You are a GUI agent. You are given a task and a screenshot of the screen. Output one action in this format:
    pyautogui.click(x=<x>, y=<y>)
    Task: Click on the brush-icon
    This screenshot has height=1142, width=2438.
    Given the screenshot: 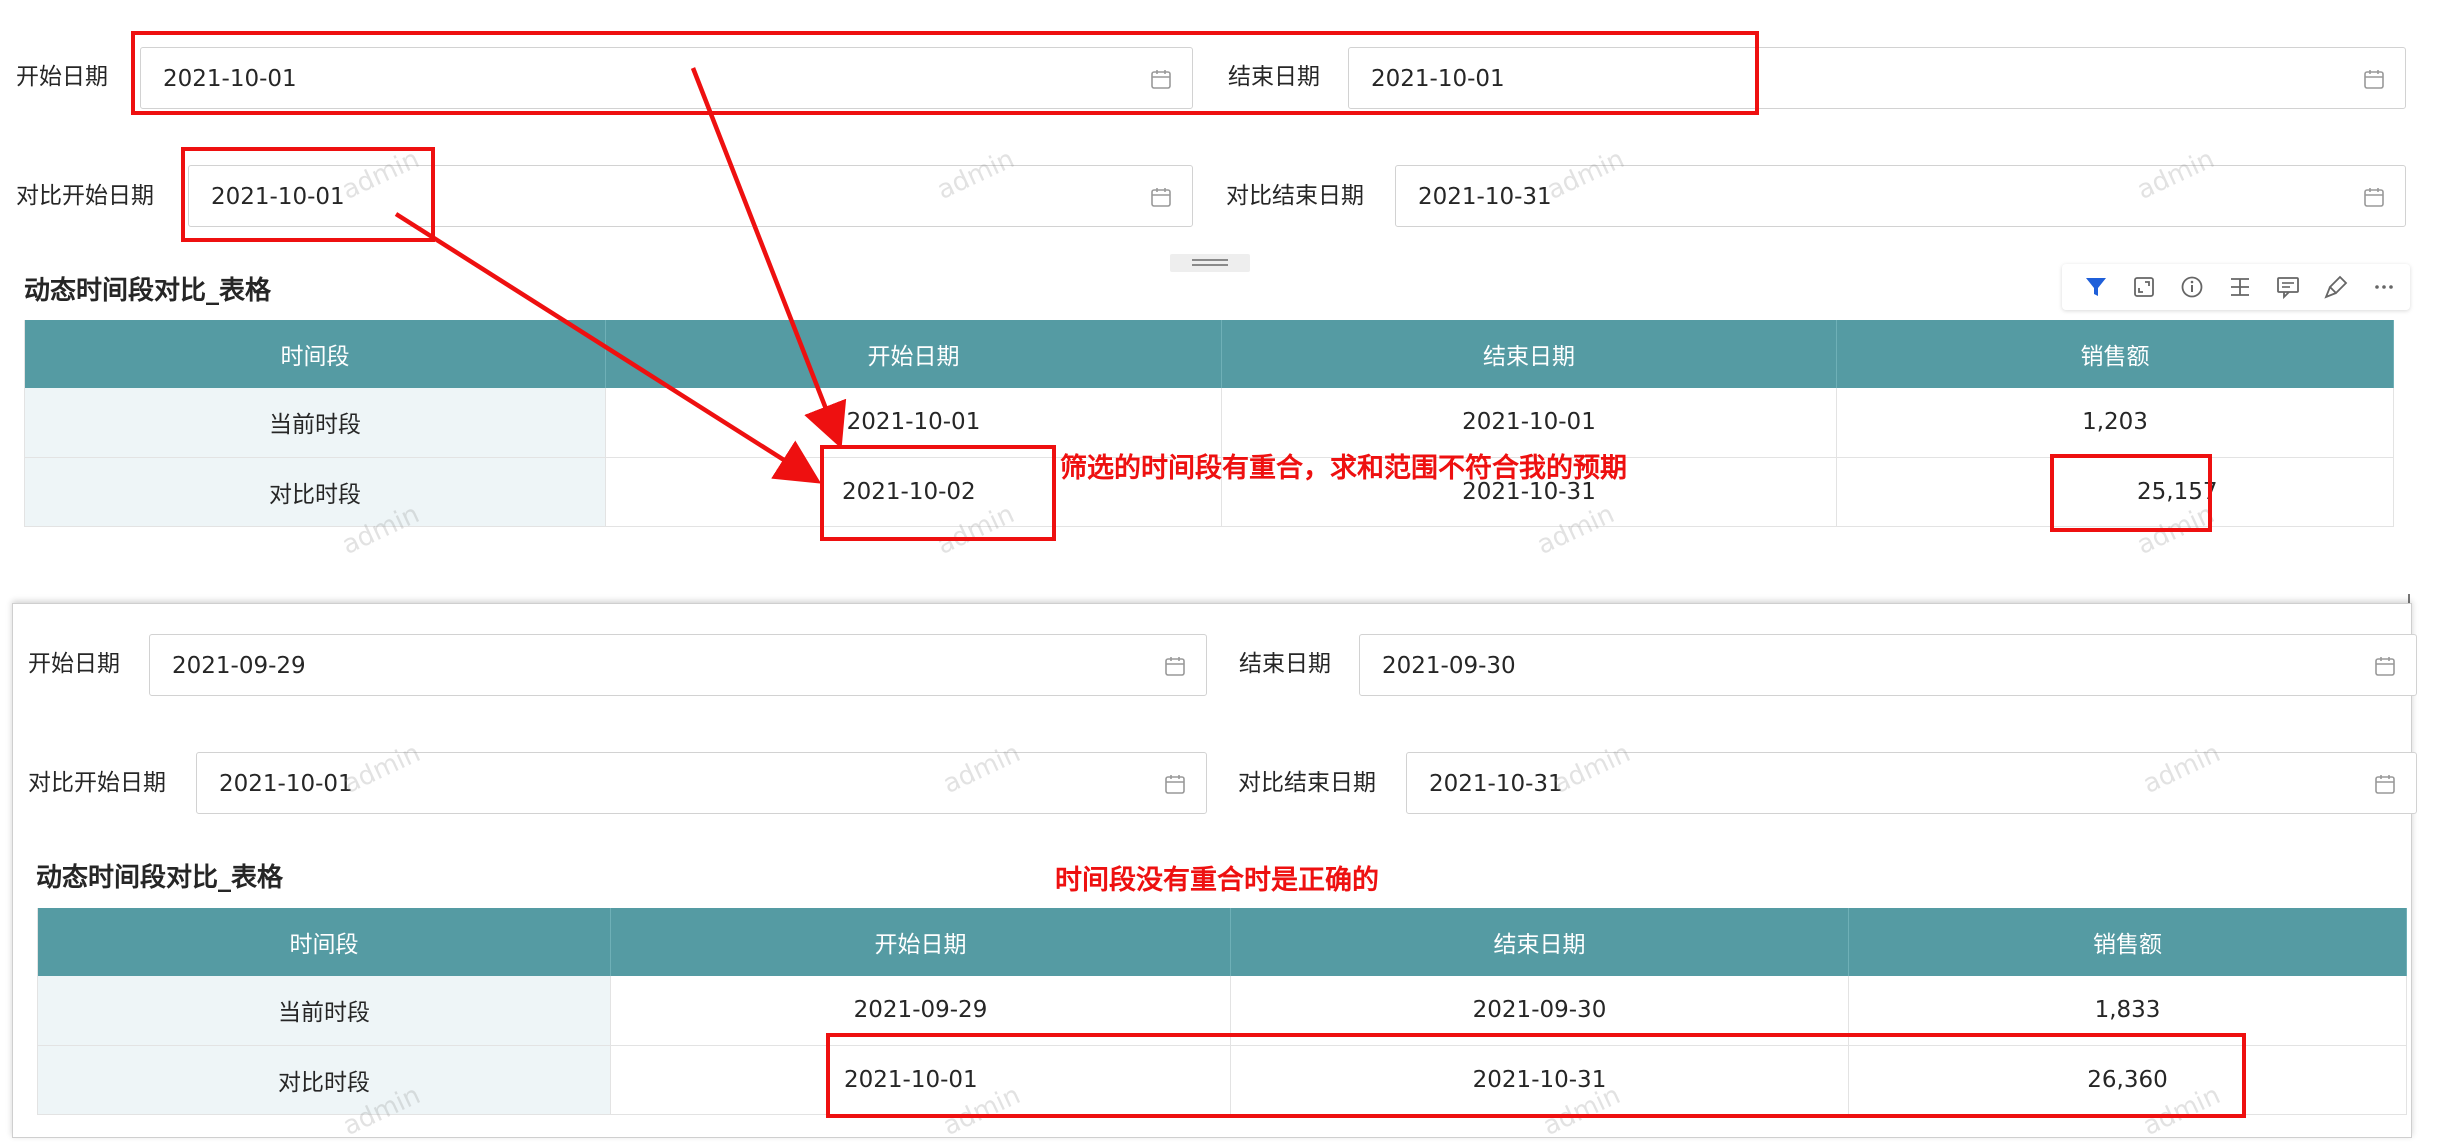 What is the action you would take?
    pyautogui.click(x=2336, y=287)
    